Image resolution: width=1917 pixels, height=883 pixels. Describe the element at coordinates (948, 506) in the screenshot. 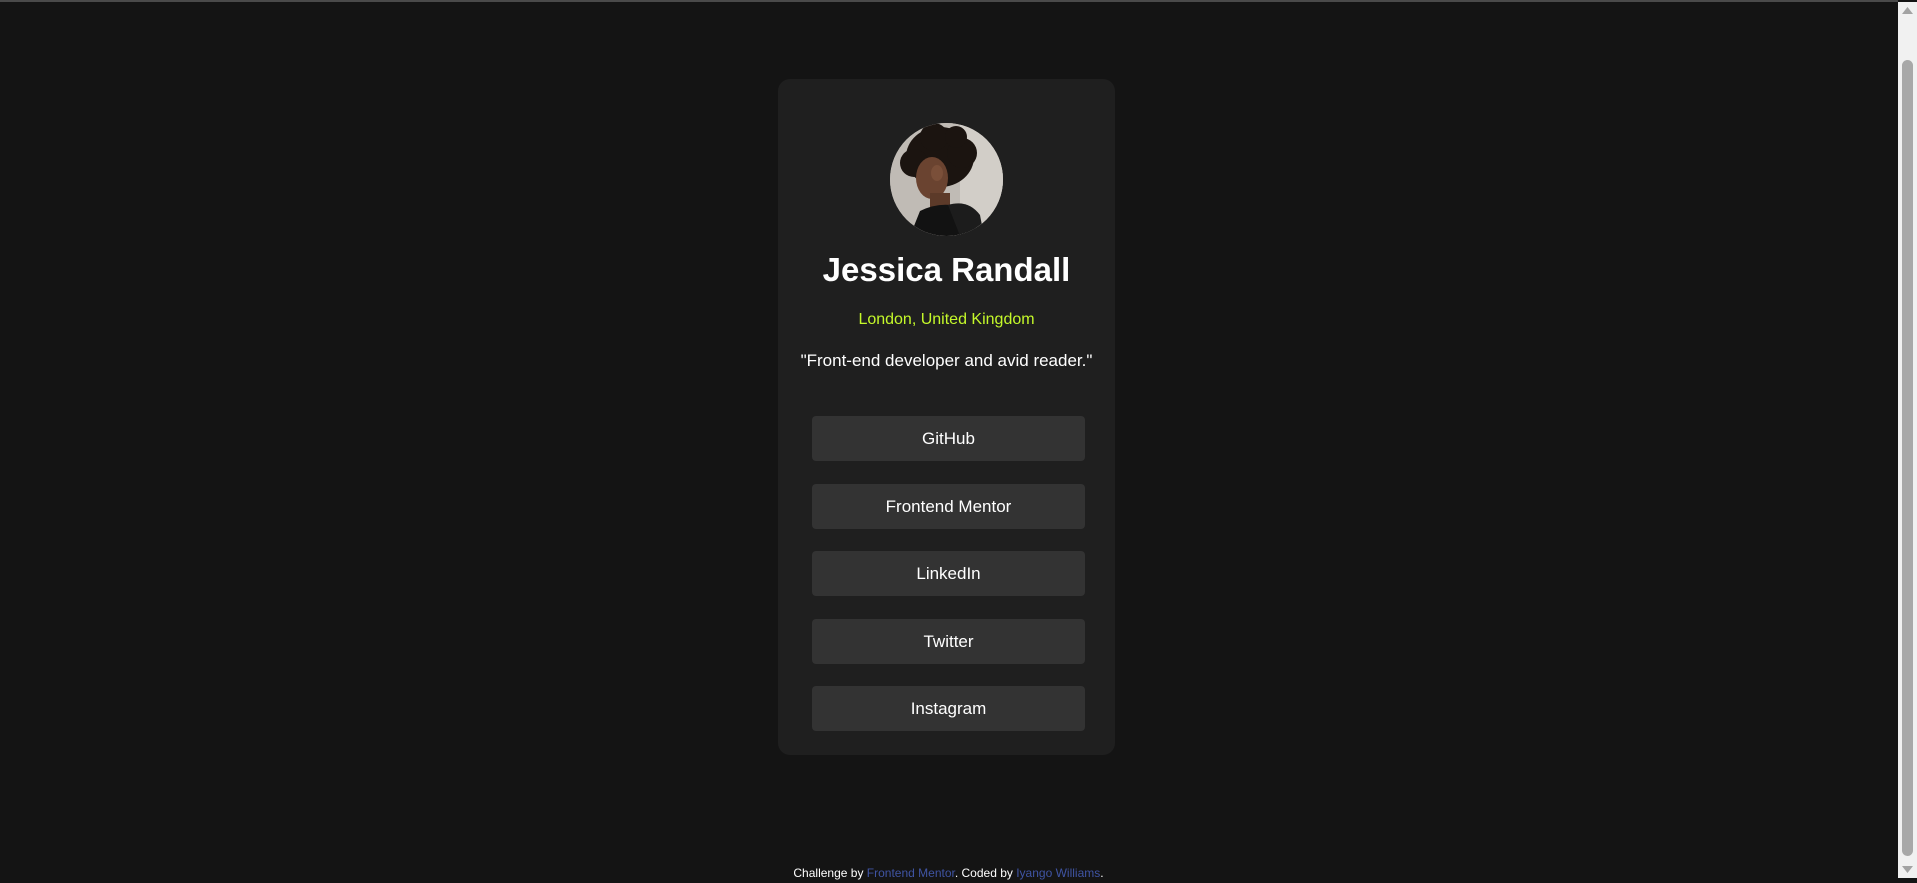

I see `frontend-mentor-link-button: Frontend Mentor` at that location.